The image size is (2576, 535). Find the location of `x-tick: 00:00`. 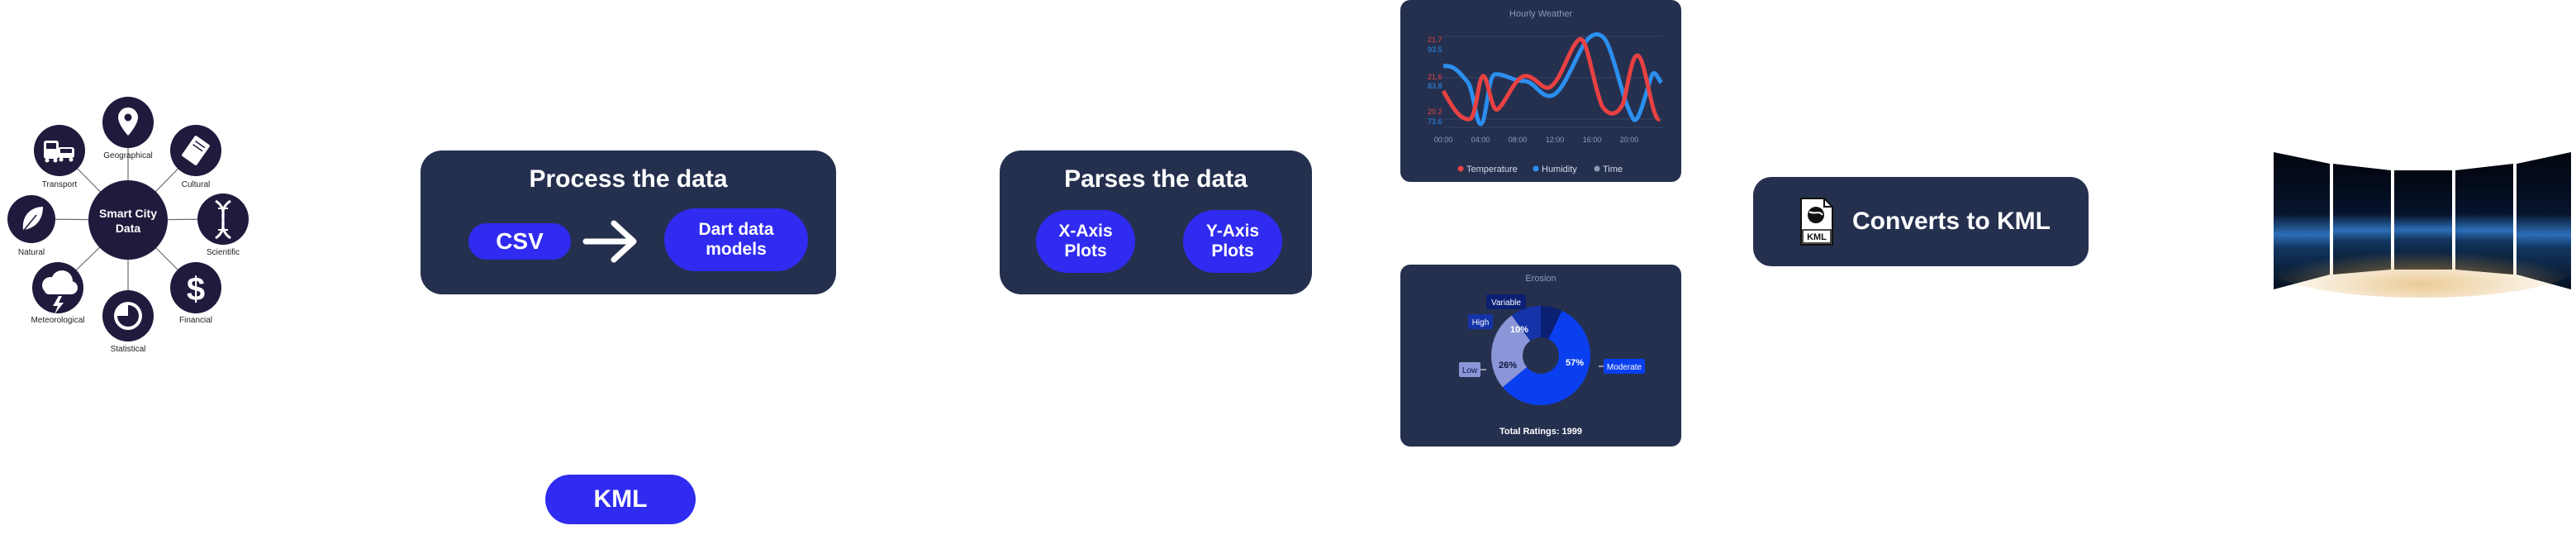

x-tick: 00:00 is located at coordinates (1443, 140).